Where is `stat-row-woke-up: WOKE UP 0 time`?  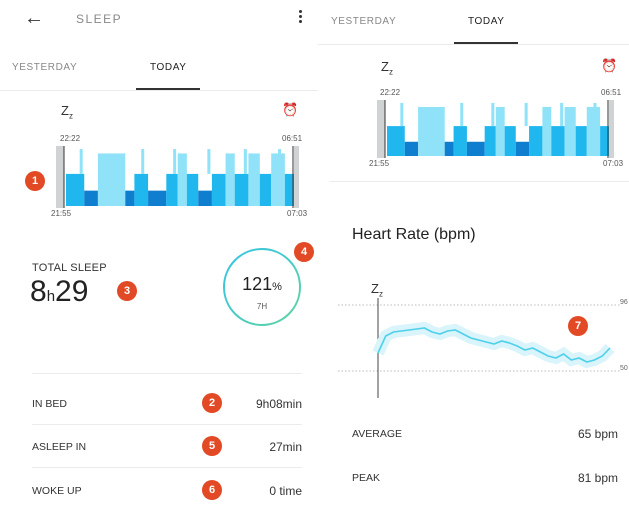 stat-row-woke-up: WOKE UP 0 time is located at coordinates (167, 492).